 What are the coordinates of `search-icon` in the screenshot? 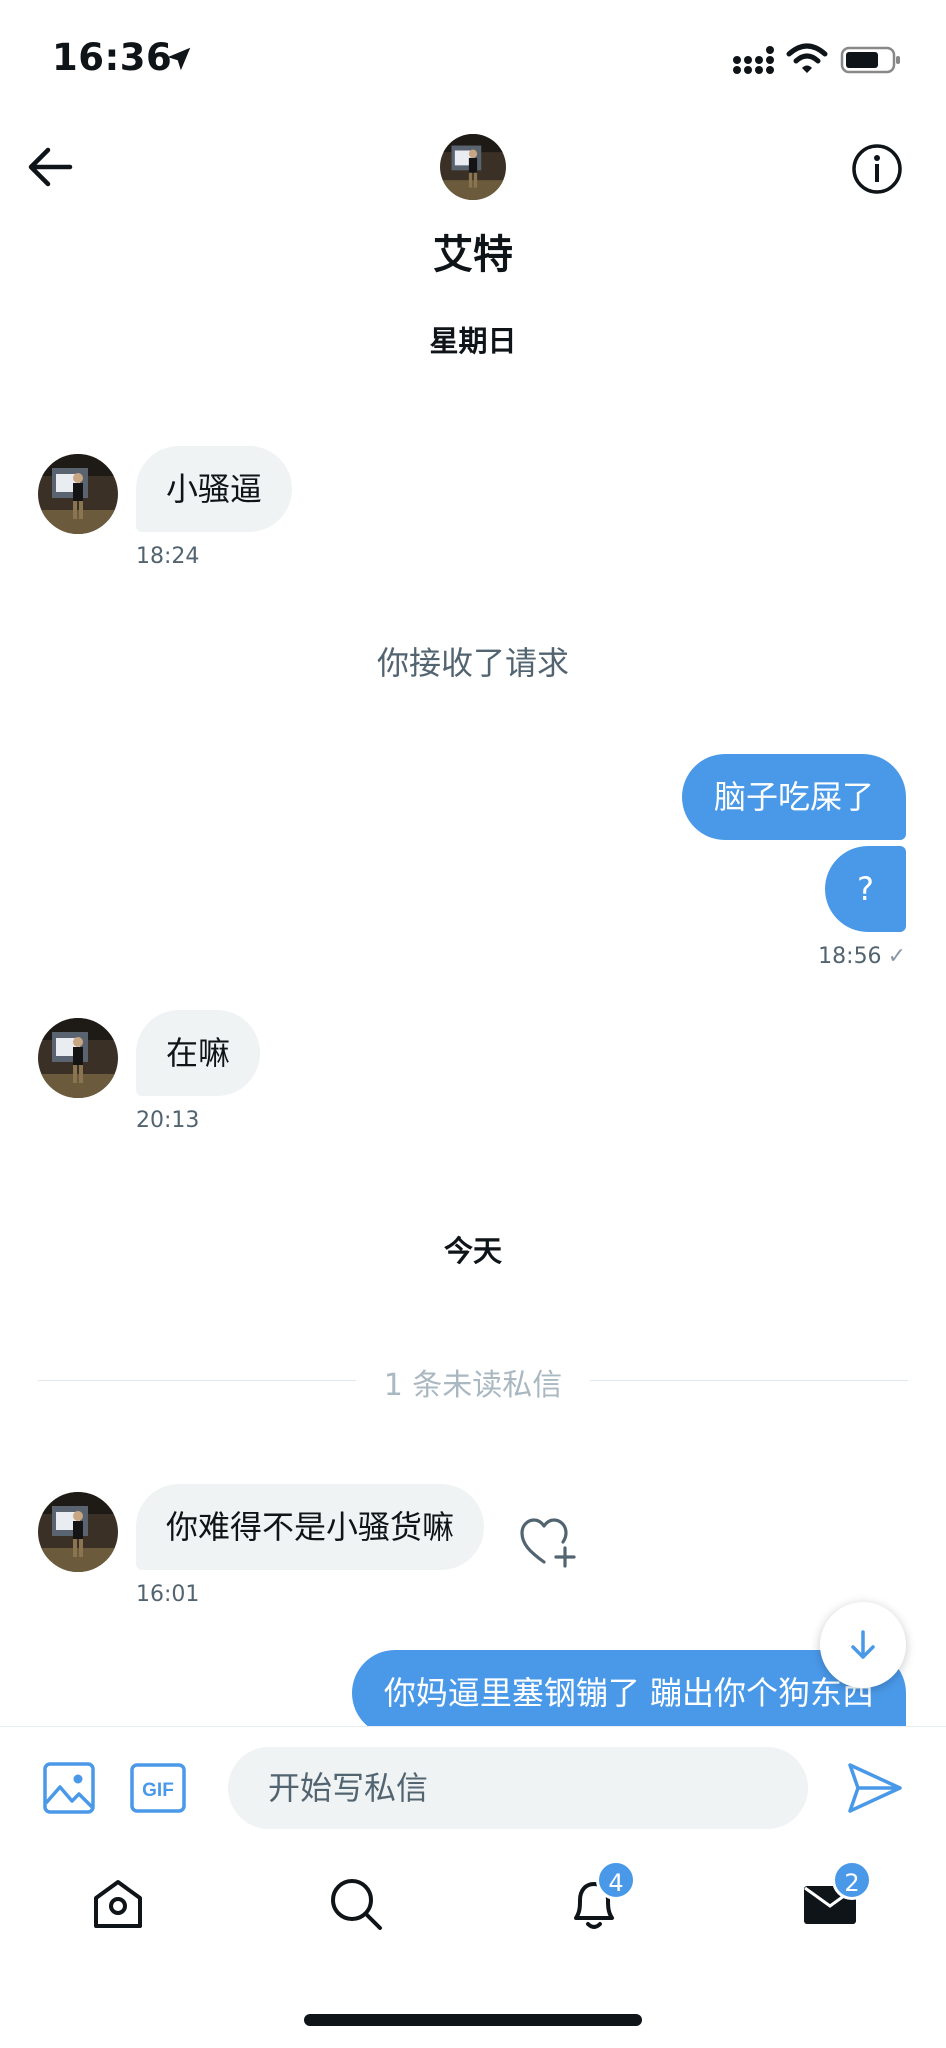 It's located at (356, 1904).